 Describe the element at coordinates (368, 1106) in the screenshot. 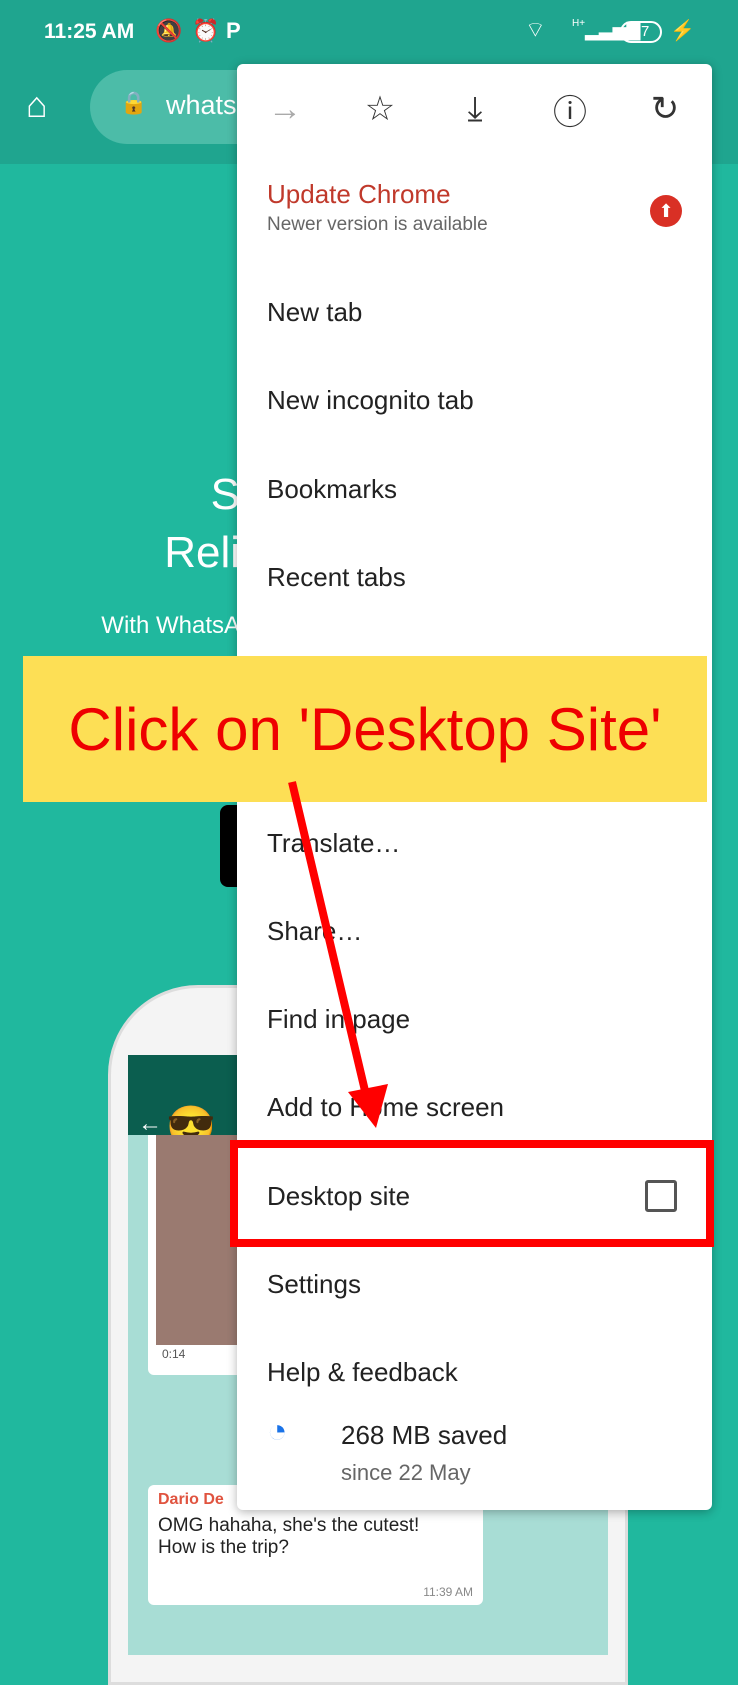

I see `arrow-head` at that location.